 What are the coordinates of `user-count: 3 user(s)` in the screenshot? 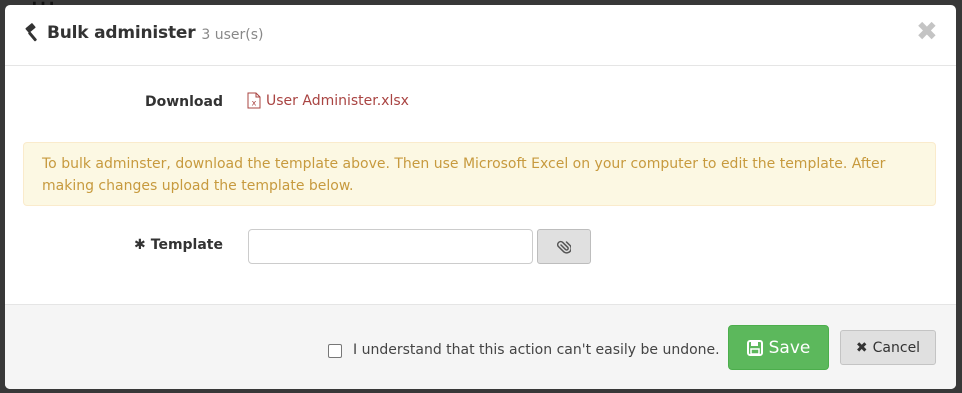 It's located at (232, 34).